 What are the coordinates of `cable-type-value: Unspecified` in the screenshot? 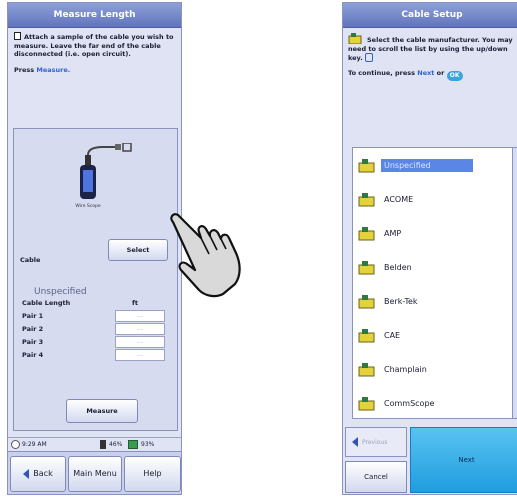 It's located at (60, 292).